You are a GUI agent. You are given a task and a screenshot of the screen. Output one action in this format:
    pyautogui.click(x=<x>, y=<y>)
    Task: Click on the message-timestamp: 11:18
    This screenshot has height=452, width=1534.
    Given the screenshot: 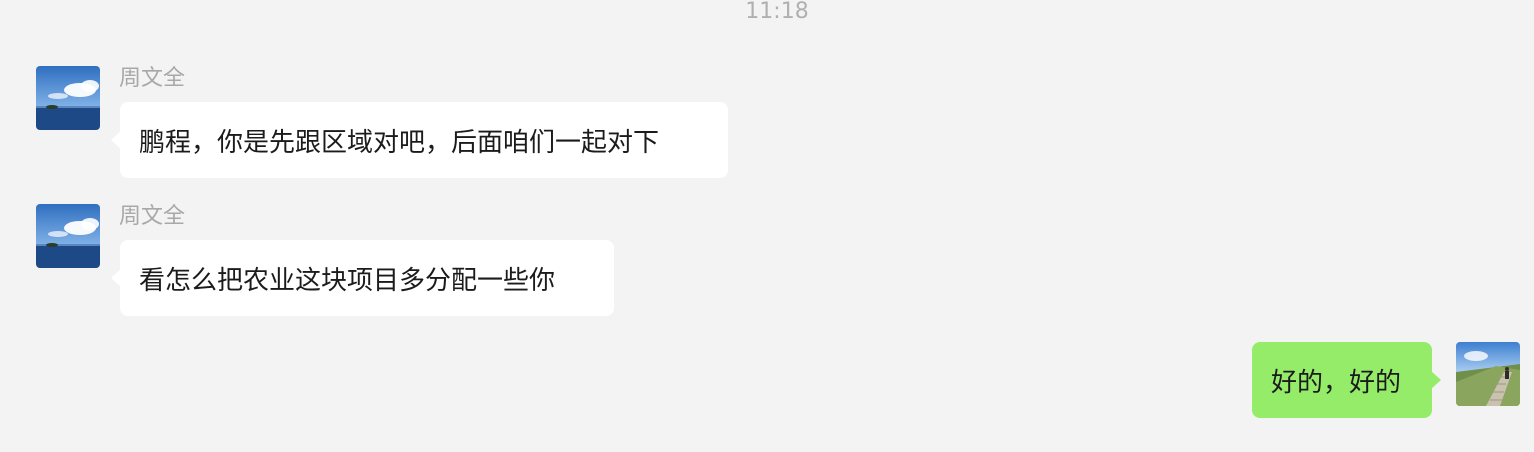 What is the action you would take?
    pyautogui.click(x=777, y=12)
    